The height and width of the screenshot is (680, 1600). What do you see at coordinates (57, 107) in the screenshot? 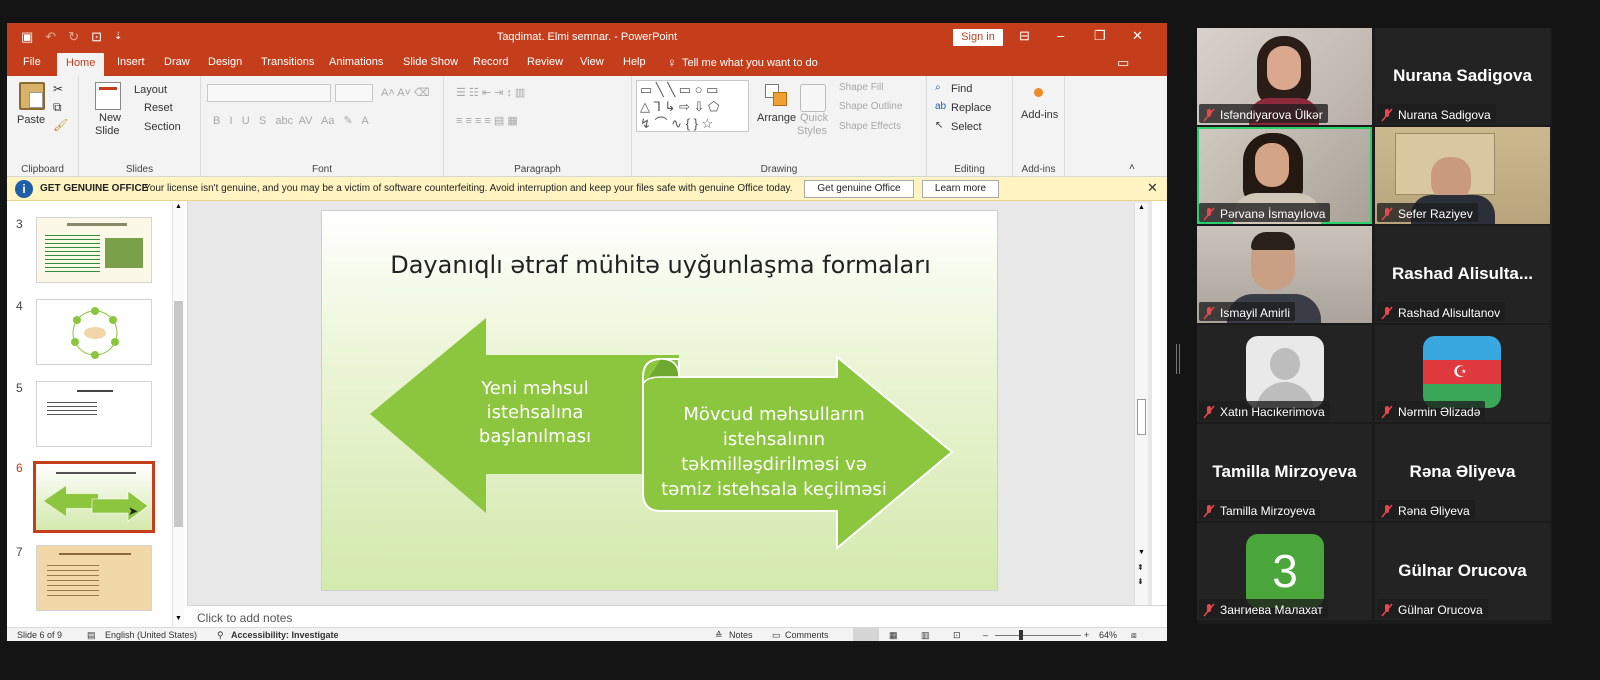
I see `copy-icon: ⧉` at bounding box center [57, 107].